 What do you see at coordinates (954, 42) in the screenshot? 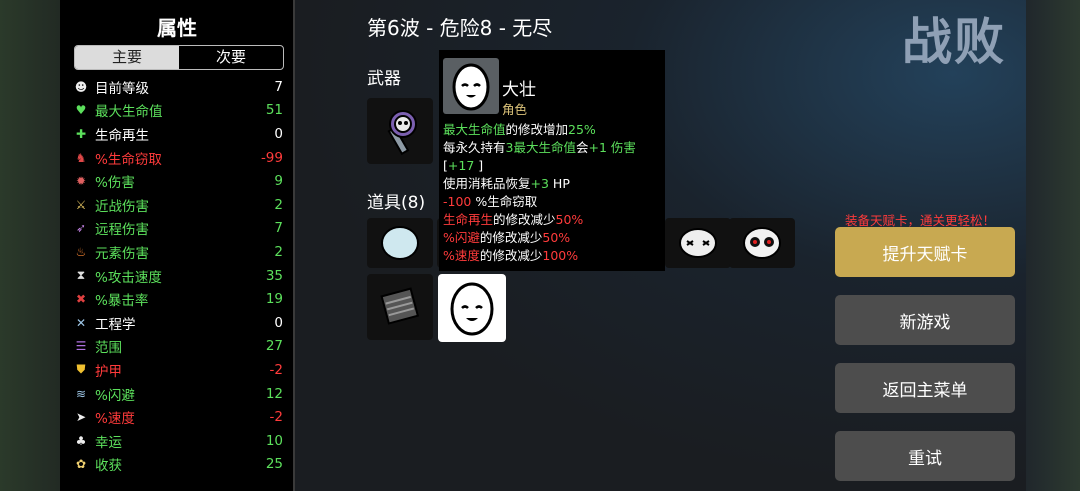
I see `defeat-title: 战败` at bounding box center [954, 42].